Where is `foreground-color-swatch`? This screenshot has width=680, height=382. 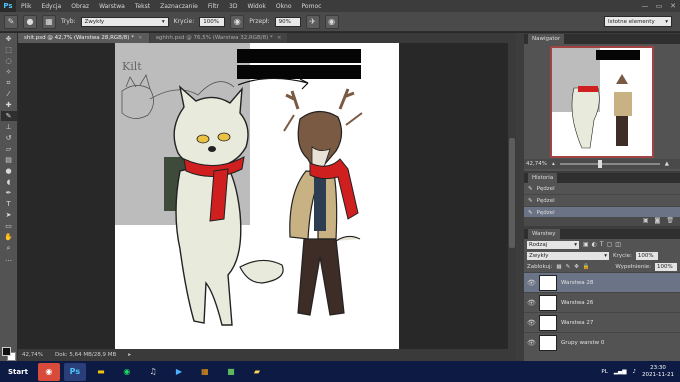
foreground-color-swatch is located at coordinates (6, 351).